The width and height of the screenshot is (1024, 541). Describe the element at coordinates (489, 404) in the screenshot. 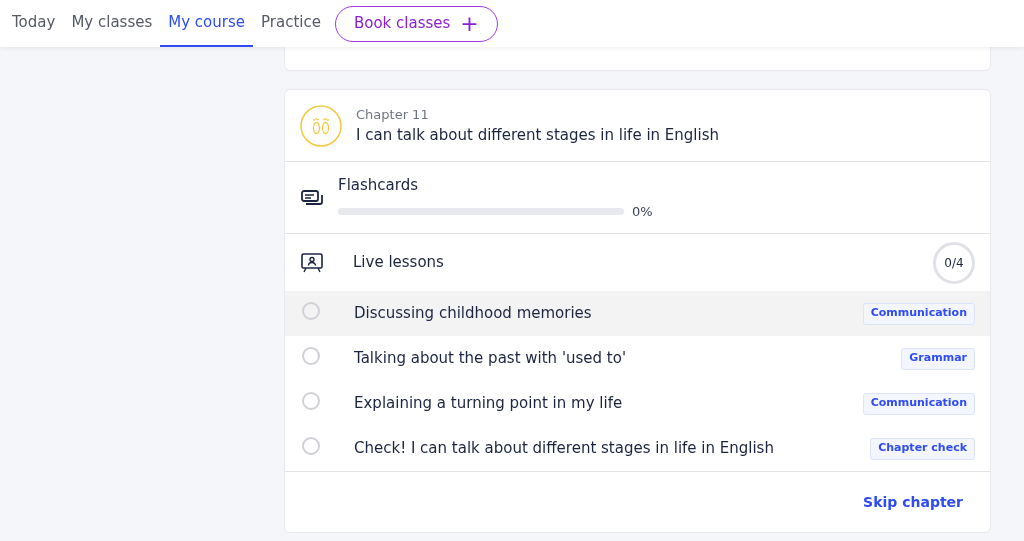

I see `lesson-title: Explaining a turning point in my life` at that location.